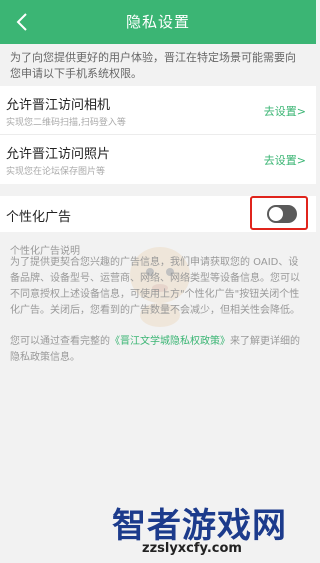 Image resolution: width=320 pixels, height=563 pixels. What do you see at coordinates (56, 172) in the screenshot?
I see `permission-subtitle: 实现您在论坛保存图片等` at bounding box center [56, 172].